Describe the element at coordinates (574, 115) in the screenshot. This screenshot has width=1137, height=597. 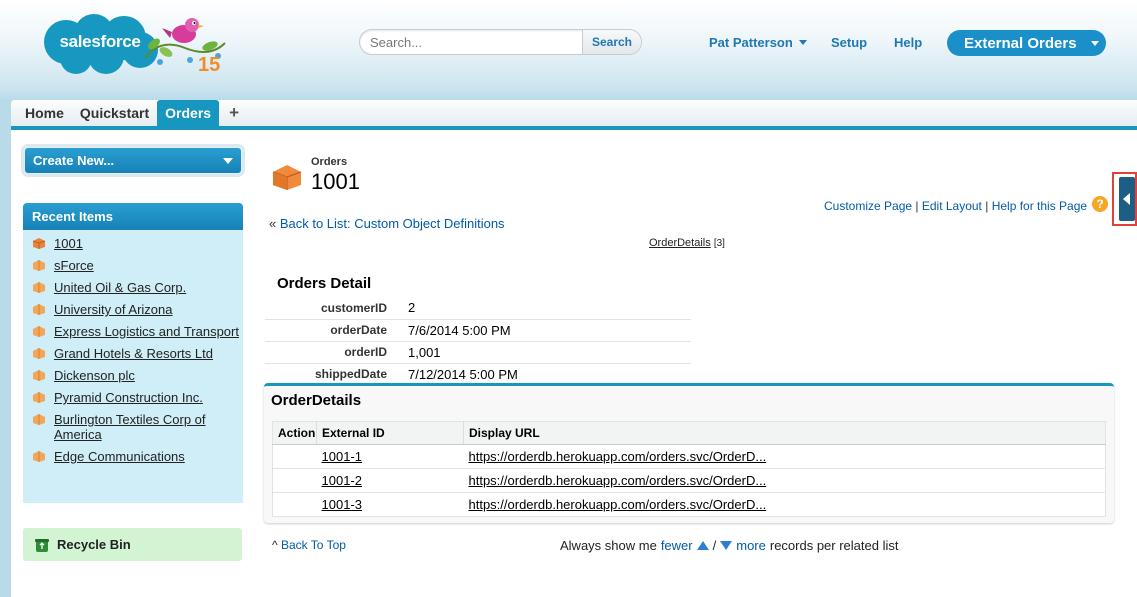
I see `tab-bar: Home Quickstart Orders +` at that location.